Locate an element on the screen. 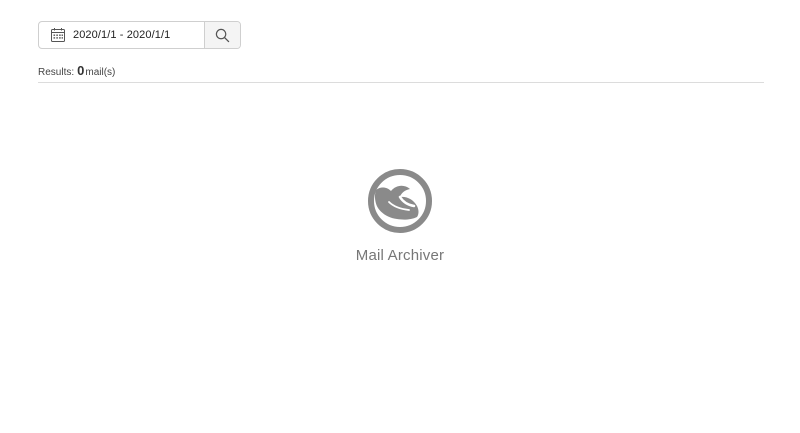 This screenshot has height=433, width=800. search-icon is located at coordinates (222, 35).